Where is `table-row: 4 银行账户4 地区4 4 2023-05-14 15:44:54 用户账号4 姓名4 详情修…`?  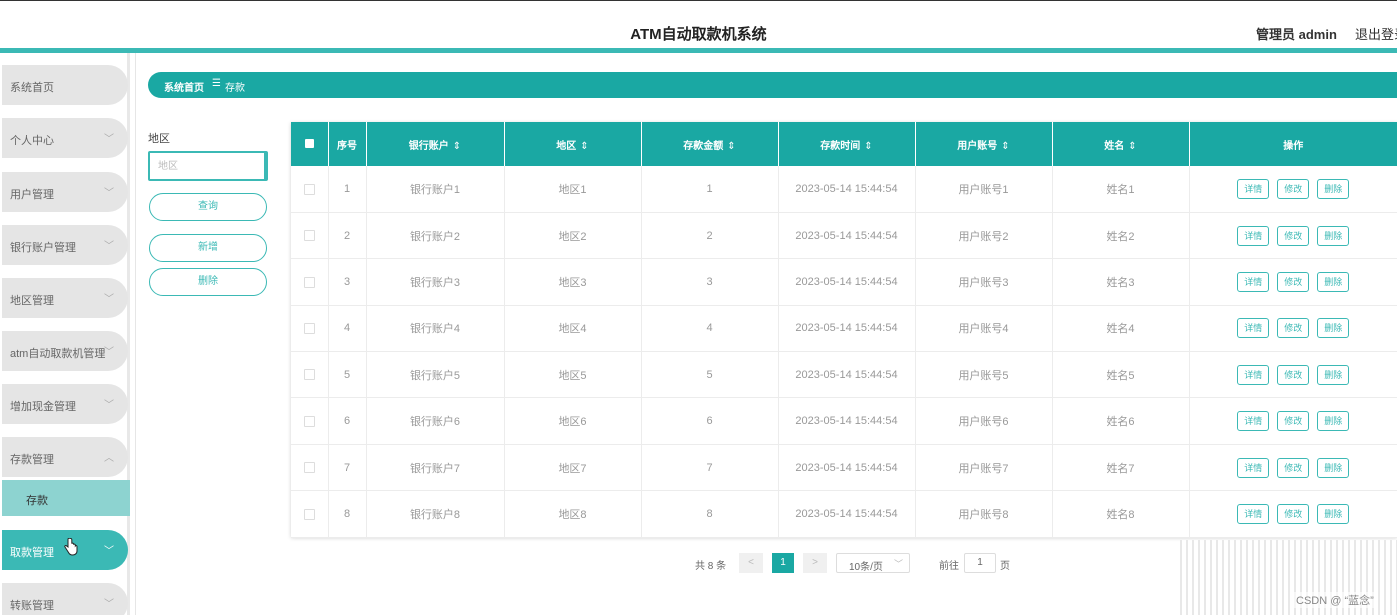
table-row: 4 银行账户4 地区4 4 2023-05-14 15:44:54 用户账号4 姓名4 详情修… is located at coordinates (844, 329).